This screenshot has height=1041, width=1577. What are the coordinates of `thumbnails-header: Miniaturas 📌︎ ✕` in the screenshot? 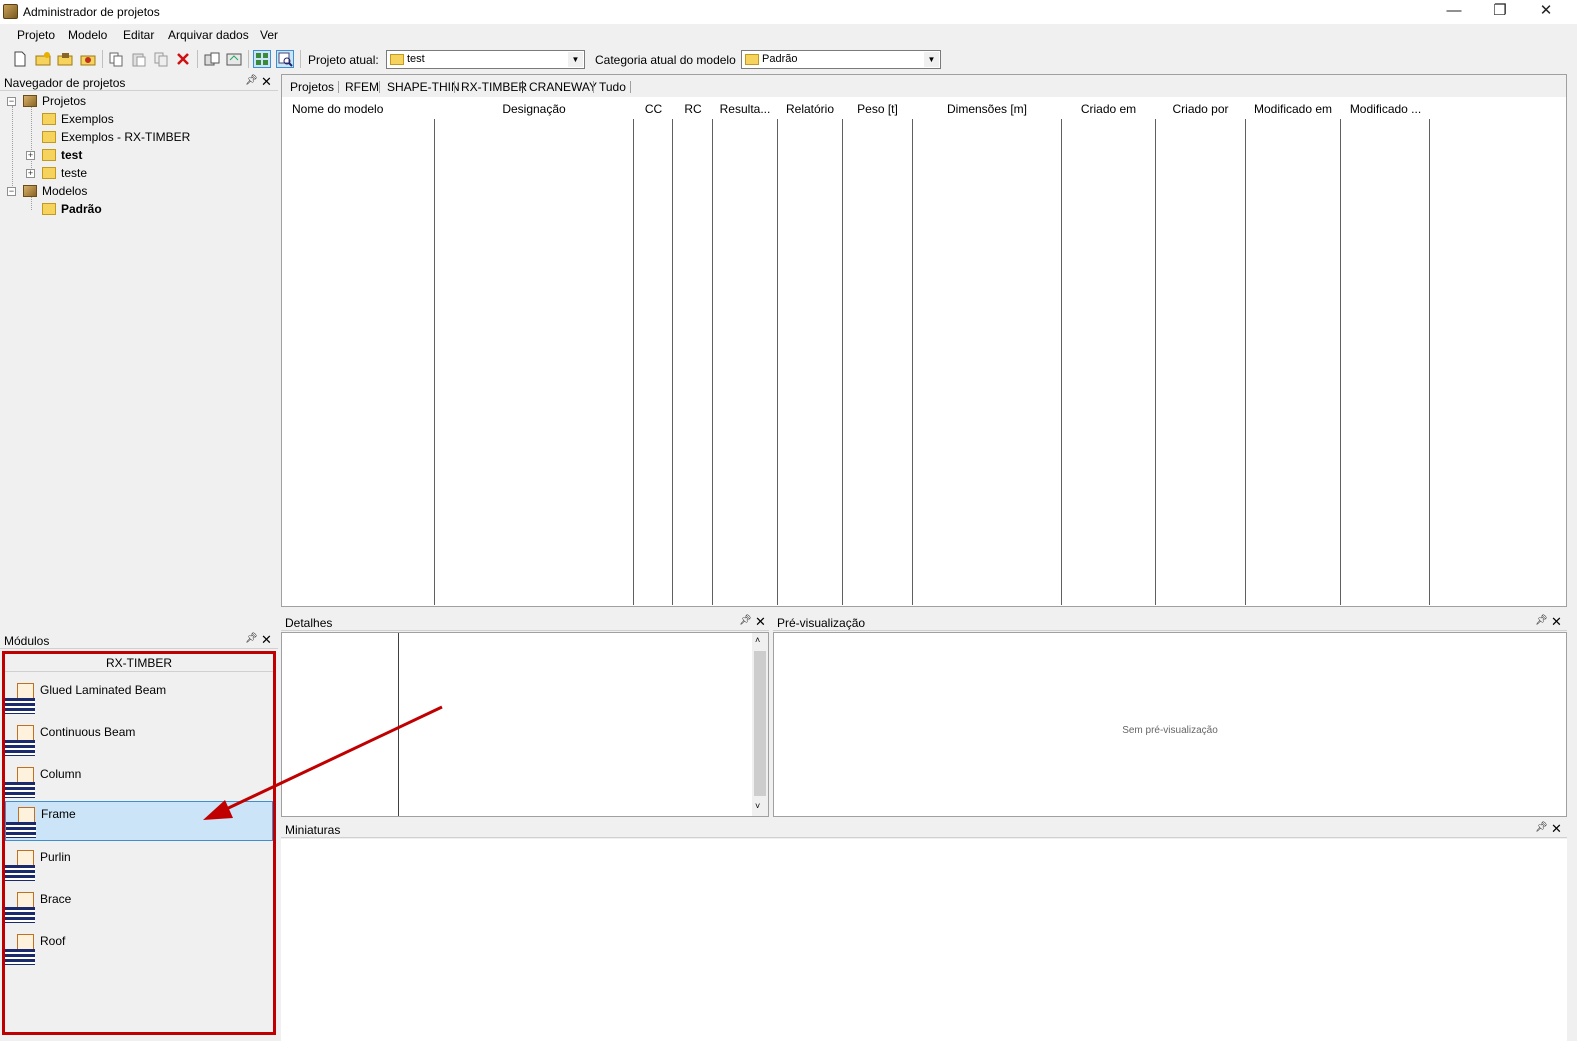 It's located at (924, 829).